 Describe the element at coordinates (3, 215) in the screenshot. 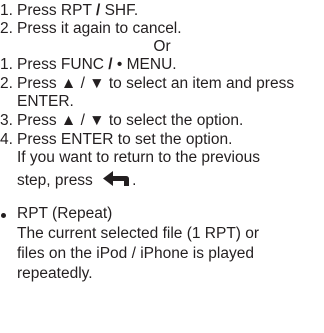

I see `bullet-dot` at that location.